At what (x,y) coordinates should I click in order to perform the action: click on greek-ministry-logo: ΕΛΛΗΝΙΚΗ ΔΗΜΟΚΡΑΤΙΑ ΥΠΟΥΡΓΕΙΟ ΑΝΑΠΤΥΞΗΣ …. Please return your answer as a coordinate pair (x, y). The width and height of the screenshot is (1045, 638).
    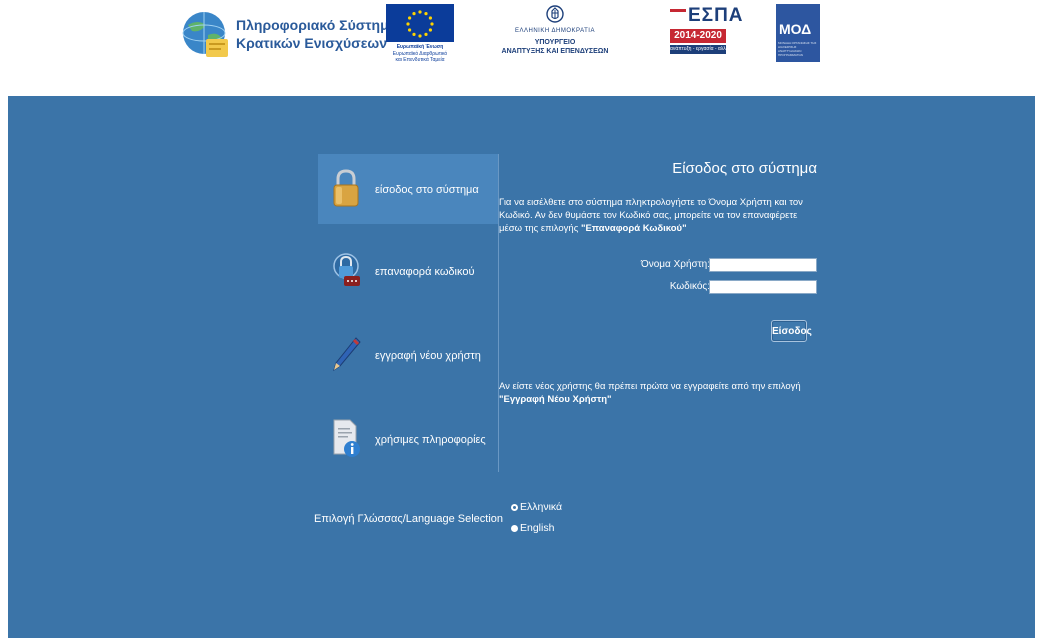
    Looking at the image, I should click on (555, 34).